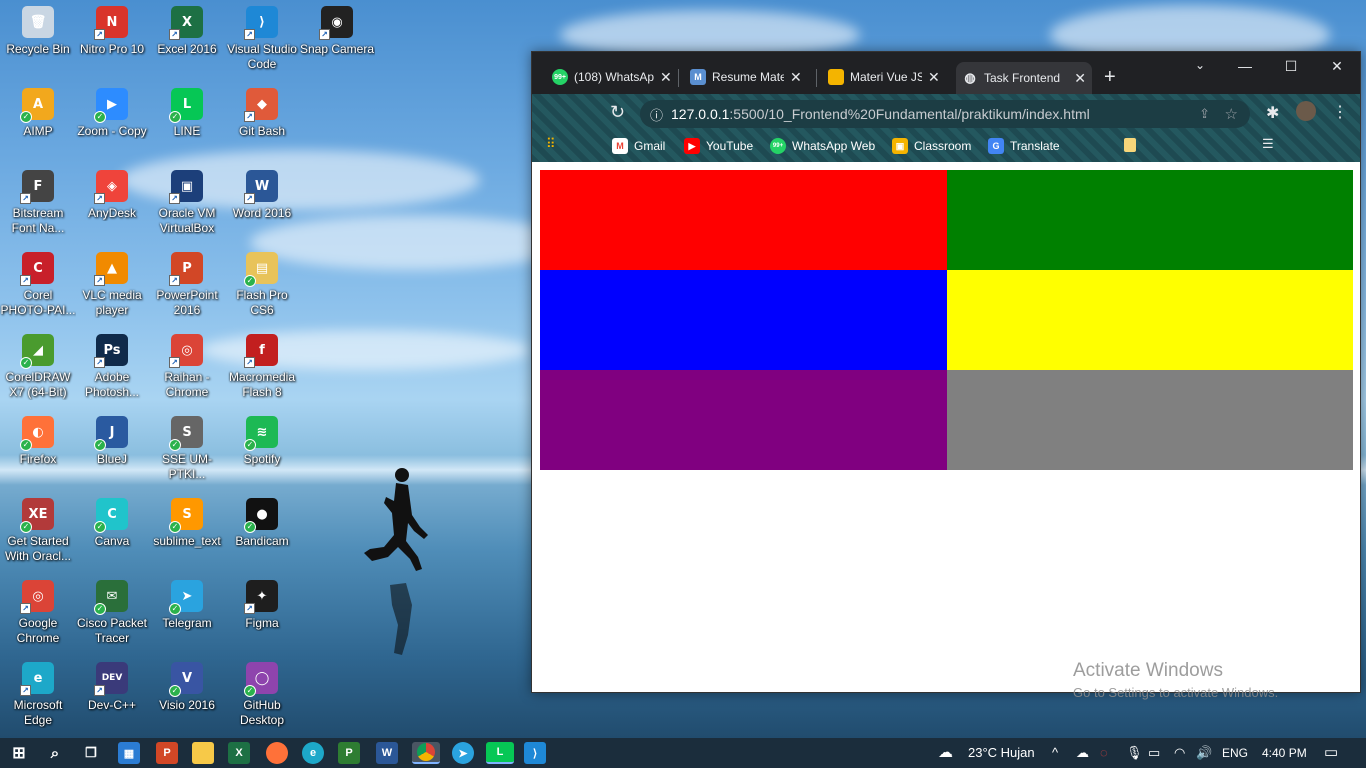  What do you see at coordinates (1024, 146) in the screenshot?
I see `bookmark-translate: G Translate` at bounding box center [1024, 146].